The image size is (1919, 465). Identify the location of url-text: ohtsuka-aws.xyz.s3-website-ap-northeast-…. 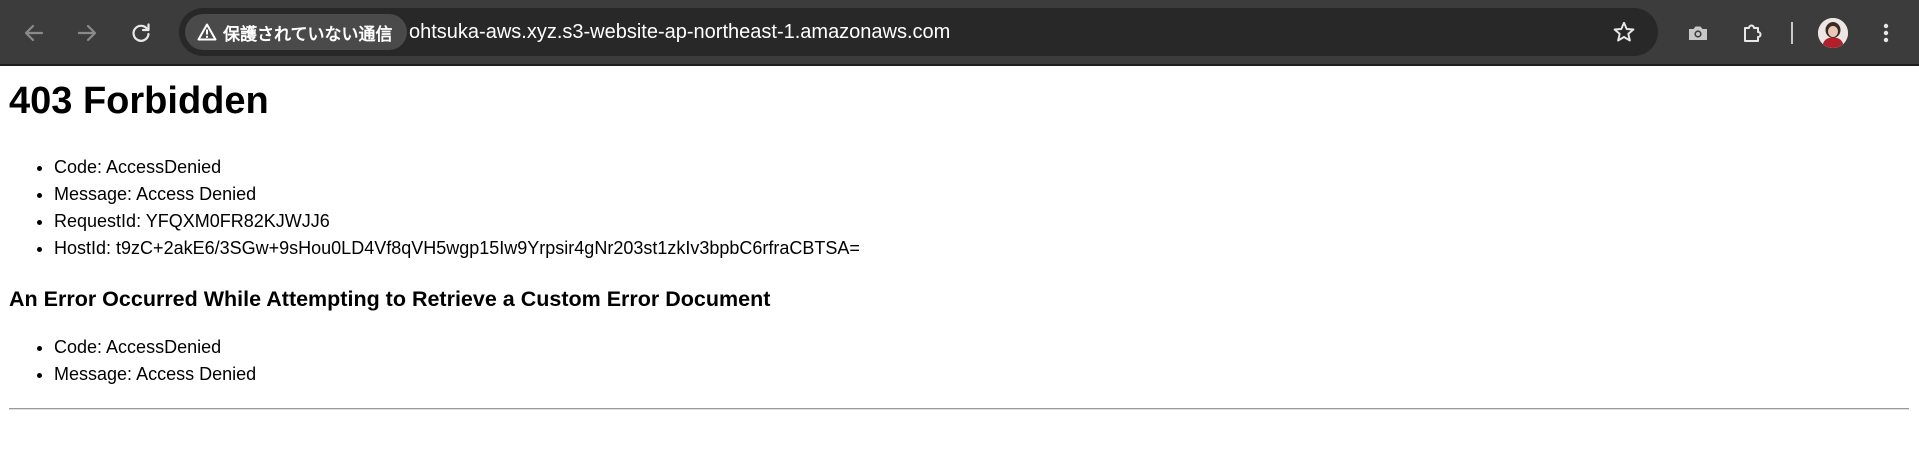
(679, 32).